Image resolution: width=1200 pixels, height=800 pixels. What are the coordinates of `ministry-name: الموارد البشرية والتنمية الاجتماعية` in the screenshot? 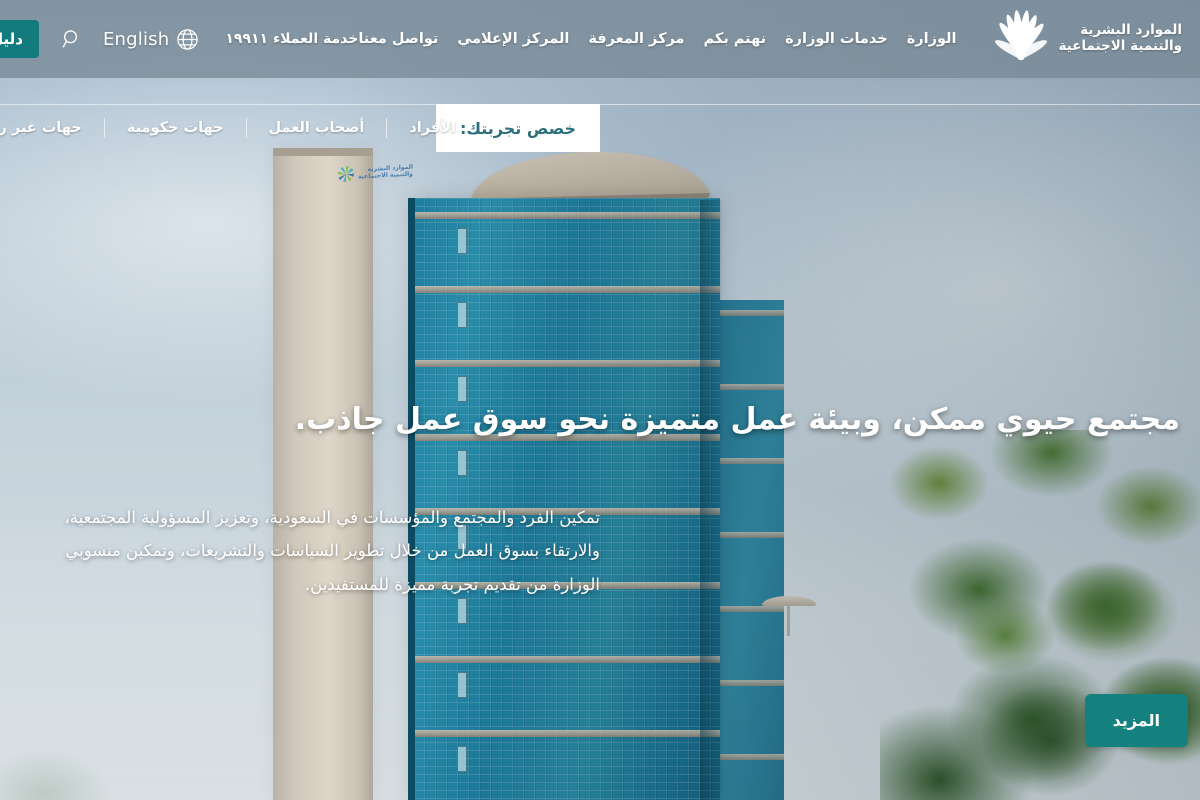 It's located at (1120, 38).